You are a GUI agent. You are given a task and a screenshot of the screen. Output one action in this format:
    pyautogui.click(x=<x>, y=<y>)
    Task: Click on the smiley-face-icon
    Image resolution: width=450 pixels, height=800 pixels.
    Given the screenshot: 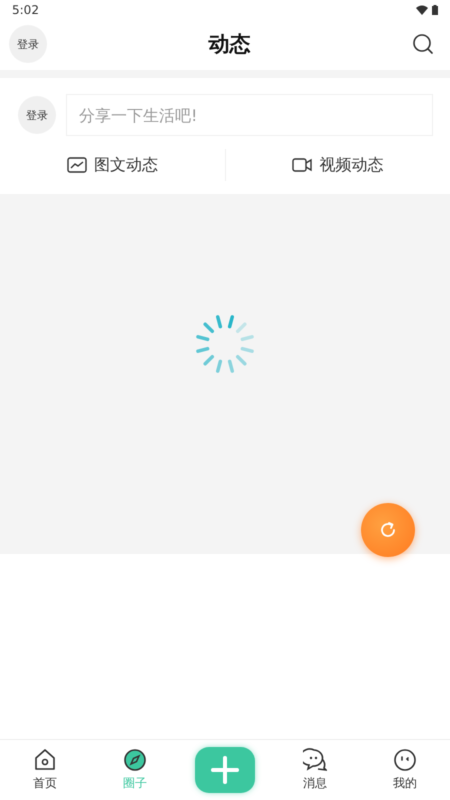 What is the action you would take?
    pyautogui.click(x=405, y=760)
    